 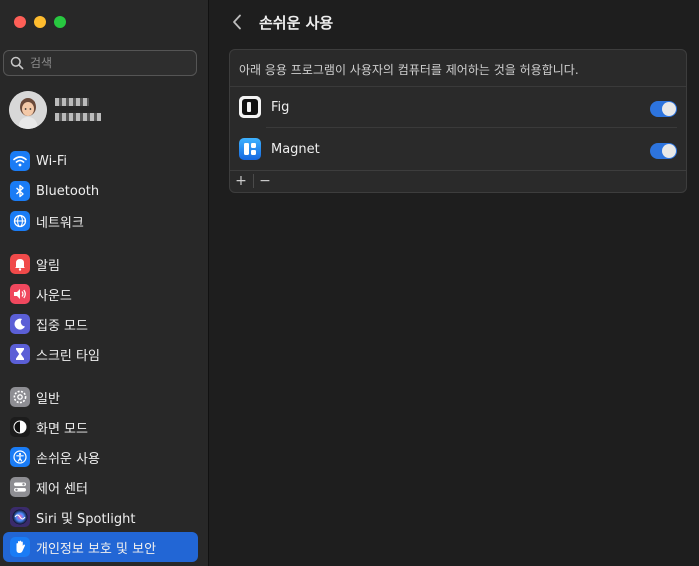 What do you see at coordinates (409, 70) in the screenshot?
I see `panel-description: 아래 응용 프로그램이 사용자의 컴퓨터를 제어하는 것을 허용합니다.` at bounding box center [409, 70].